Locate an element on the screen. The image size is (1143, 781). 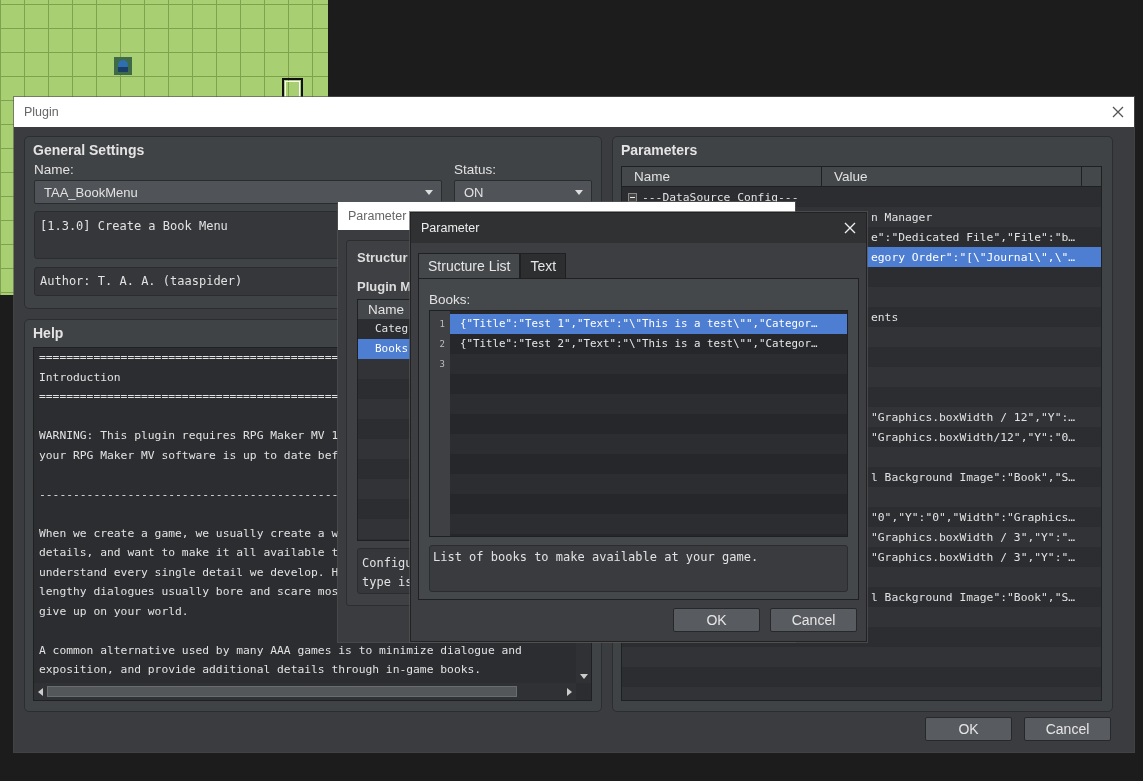
description-field: List of books to make available at your game. is located at coordinates (638, 568).